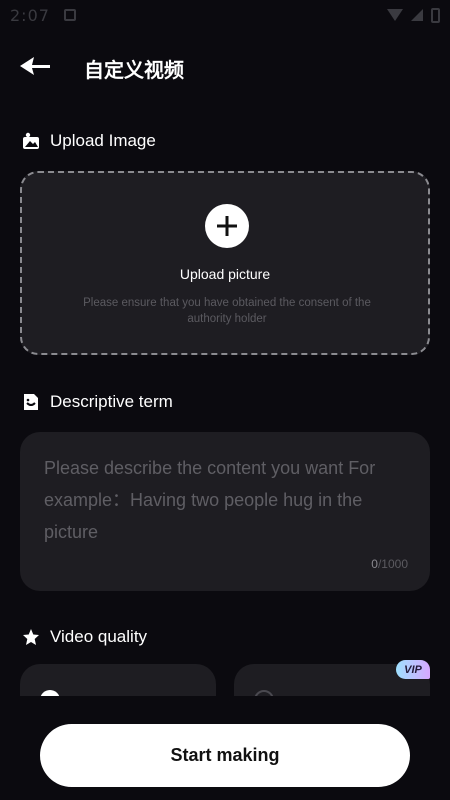  I want to click on upload-picture-label: Upload picture, so click(225, 274).